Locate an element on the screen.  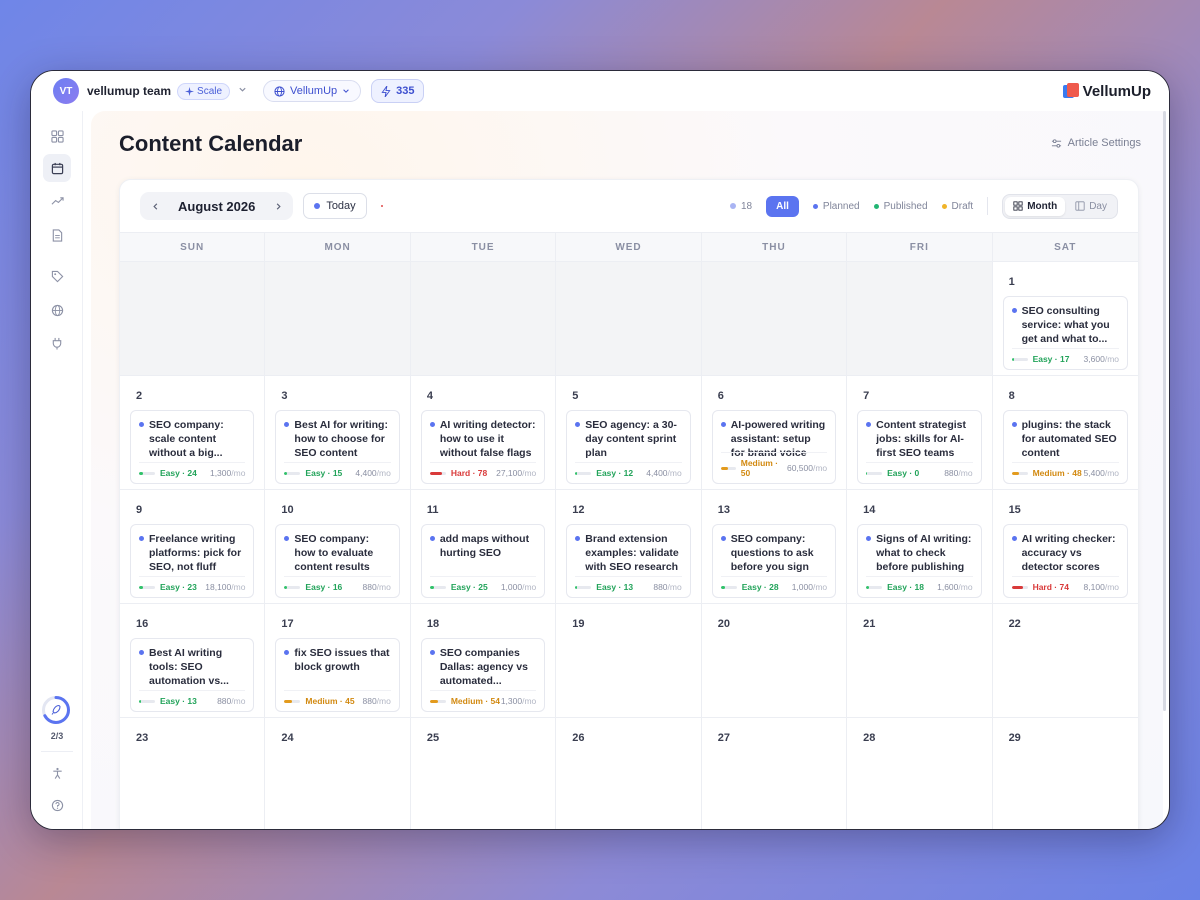
workspace-selector: VellumUp is located at coordinates (312, 91).